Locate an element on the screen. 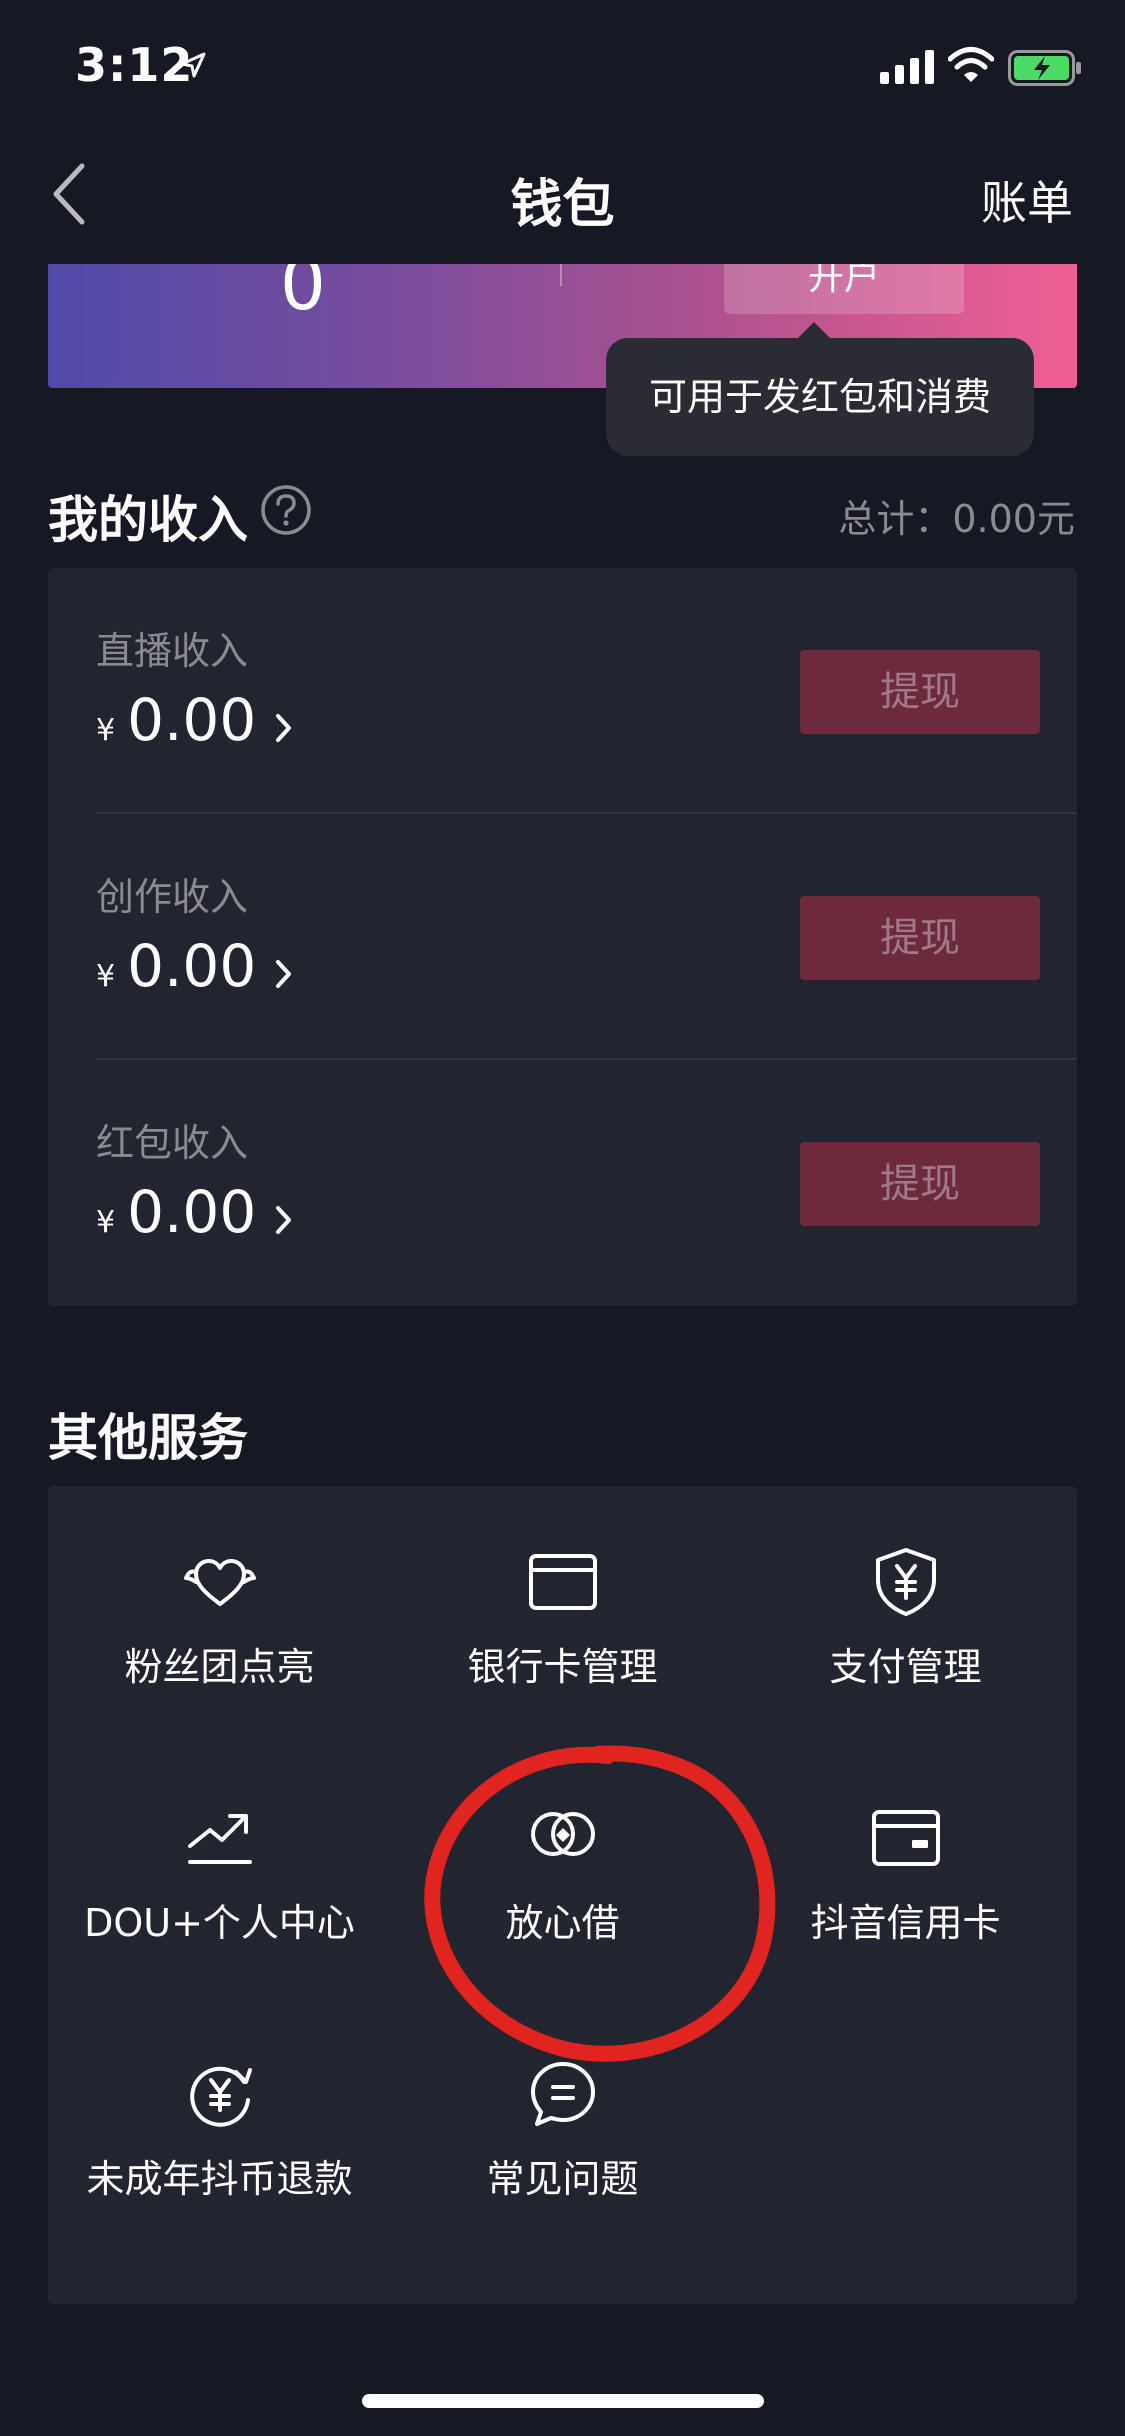  balance-value: 0 is located at coordinates (303, 295).